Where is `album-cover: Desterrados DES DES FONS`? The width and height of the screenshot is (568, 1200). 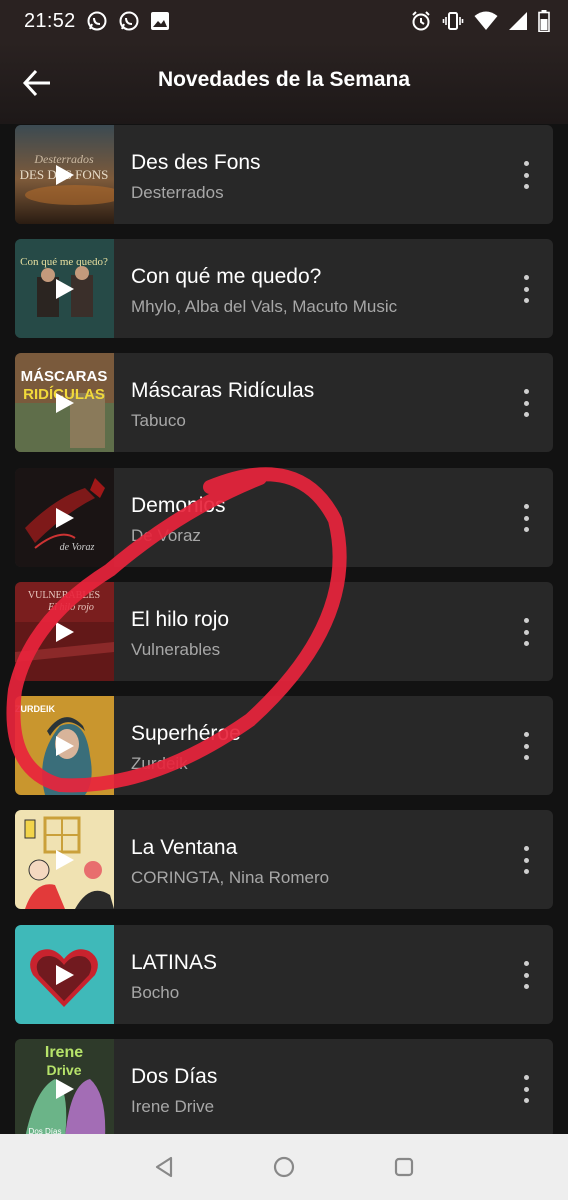
album-cover: Desterrados DES DES FONS is located at coordinates (64, 174).